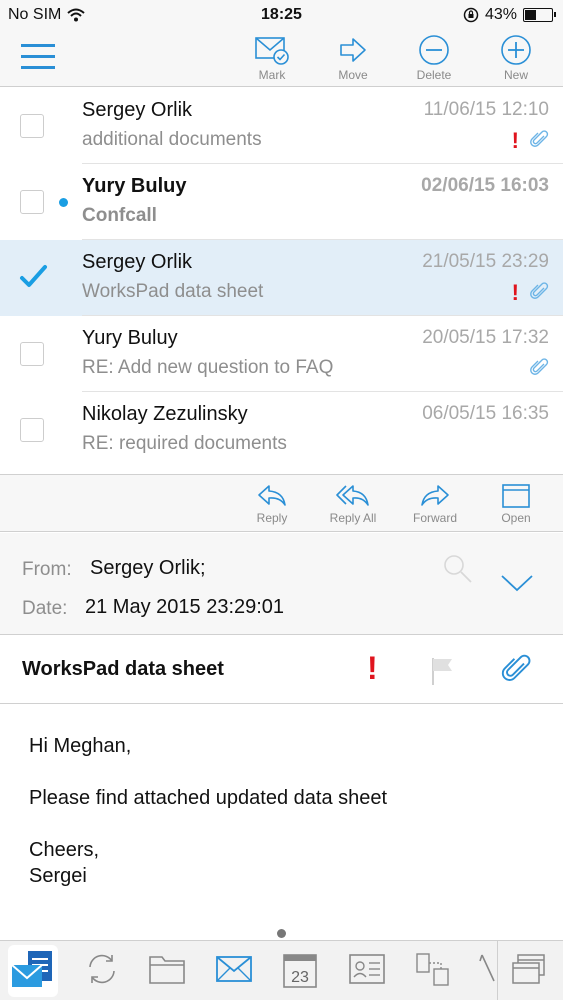  What do you see at coordinates (119, 215) in the screenshot?
I see `message-subject: Confcall` at bounding box center [119, 215].